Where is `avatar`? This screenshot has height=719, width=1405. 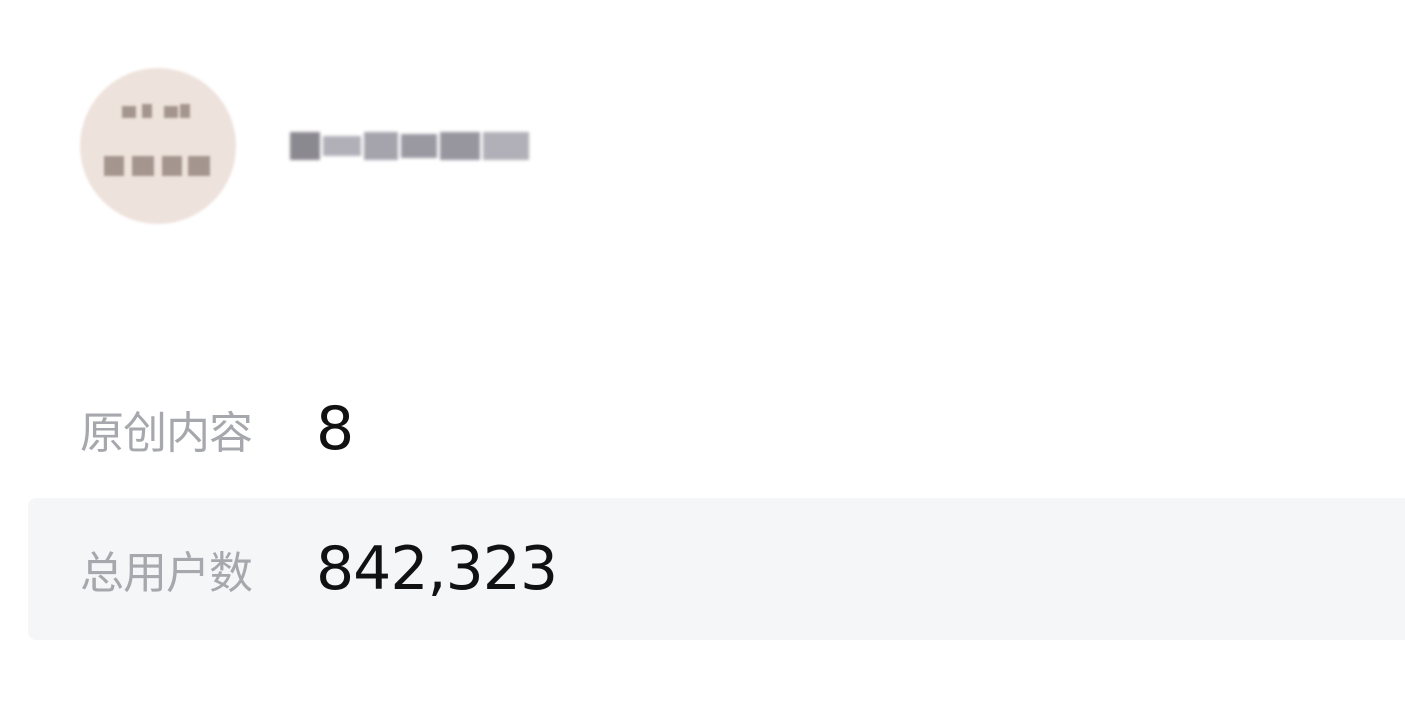 avatar is located at coordinates (158, 146).